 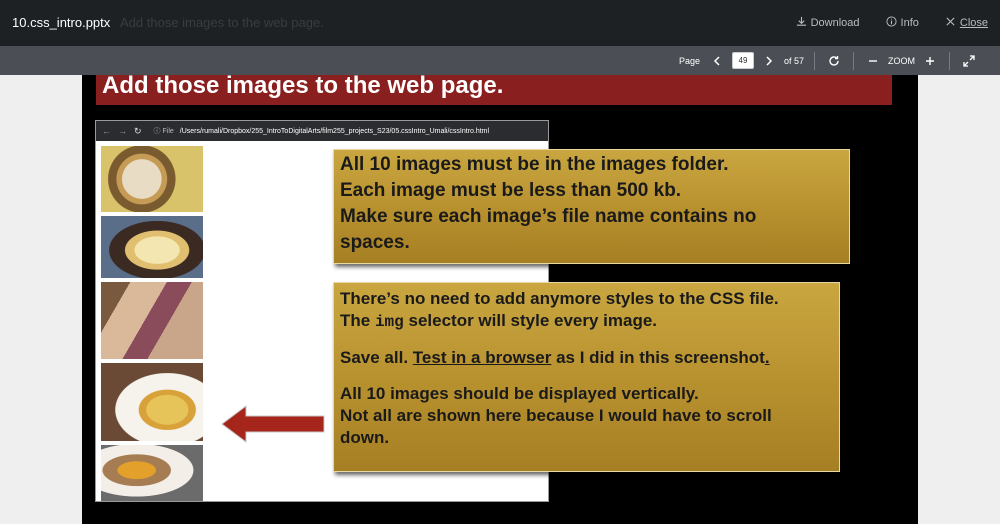 I want to click on forward-arrow-icon: →, so click(x=122, y=130).